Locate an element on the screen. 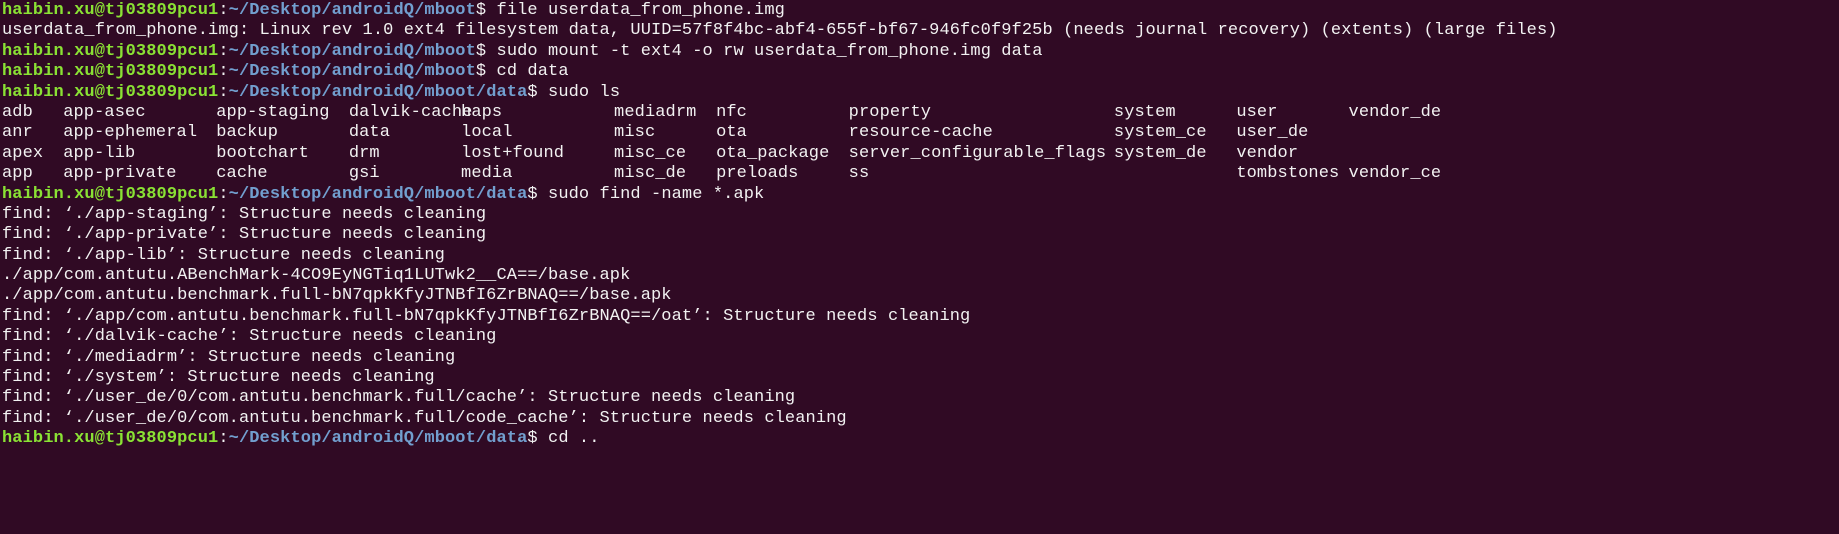  ls-entry: drm is located at coordinates (364, 153).